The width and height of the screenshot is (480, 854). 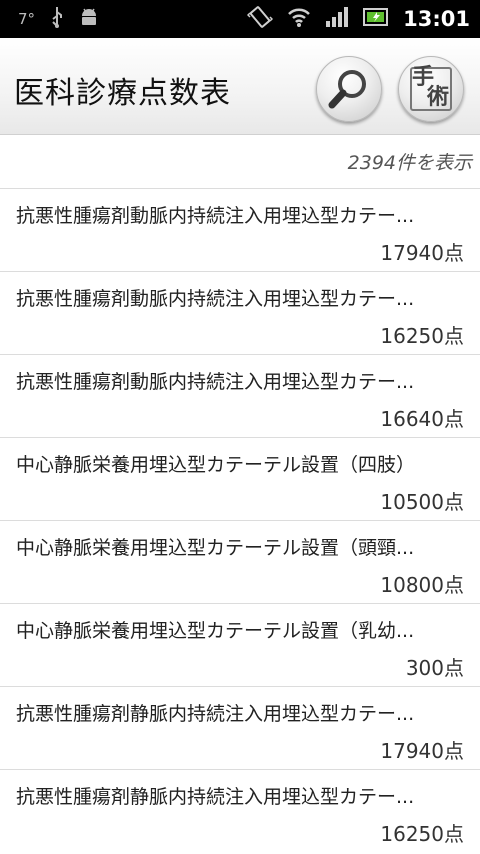 What do you see at coordinates (122, 93) in the screenshot?
I see `app-title: 医科診療点数表` at bounding box center [122, 93].